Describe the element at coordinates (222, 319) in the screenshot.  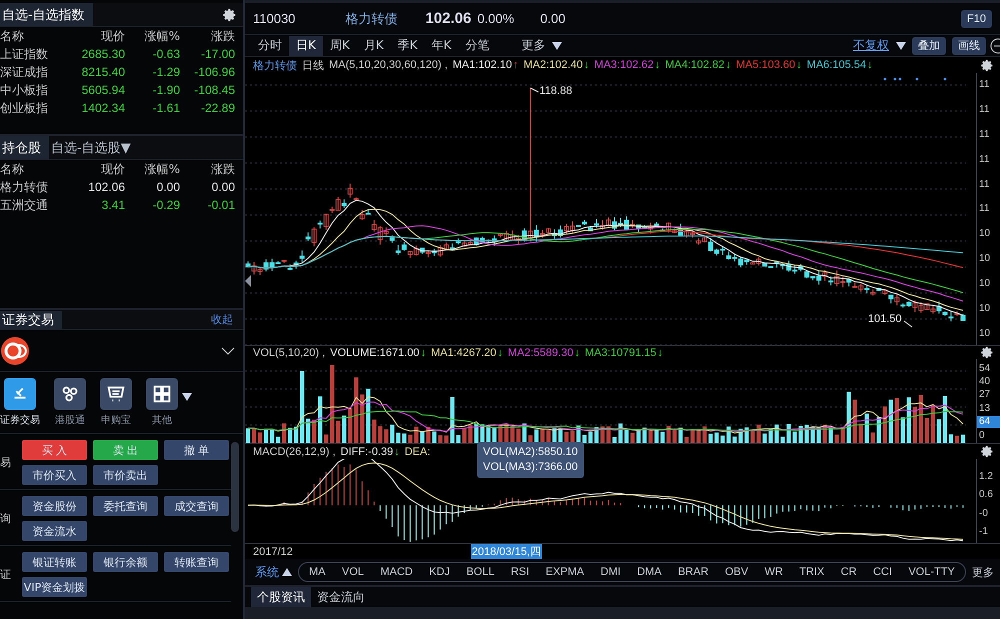
I see `collapse-link: 收起` at that location.